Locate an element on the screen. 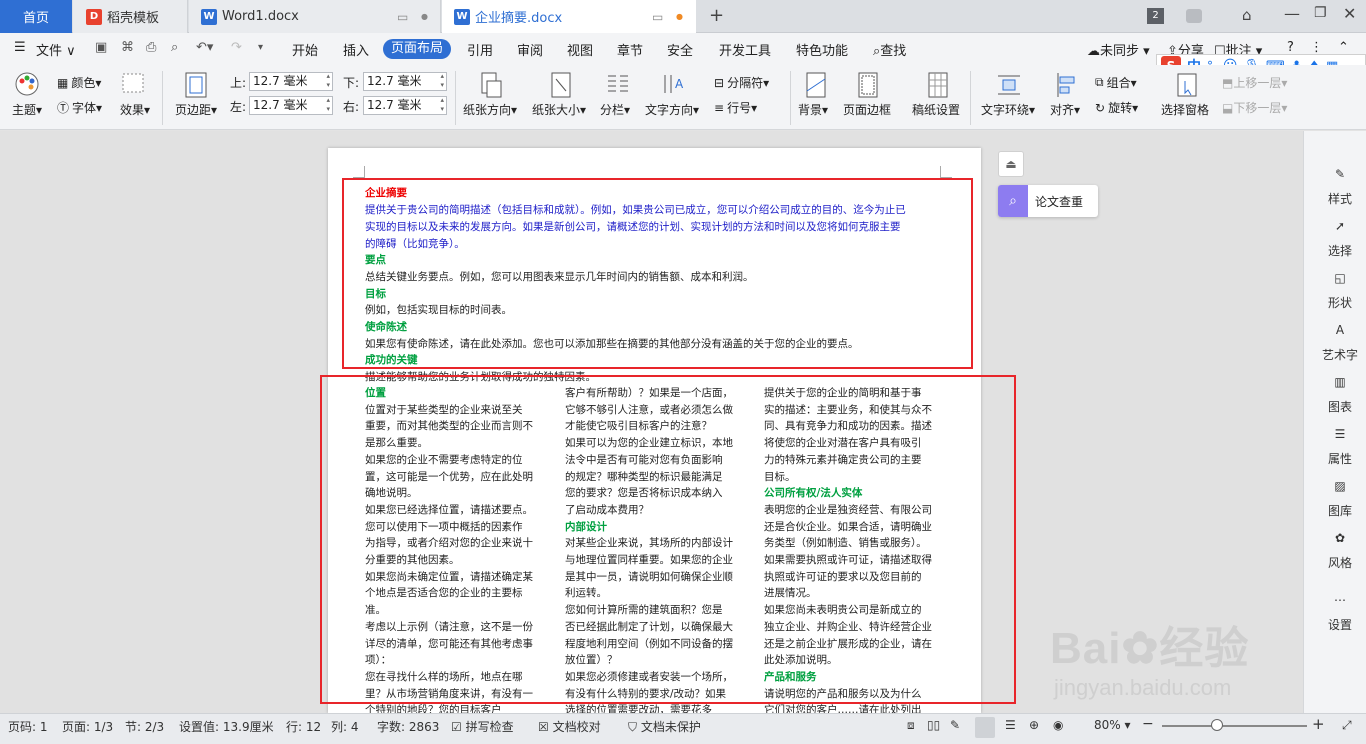 The width and height of the screenshot is (1366, 744). separator-button: ⊟ 分隔符 ▾ is located at coordinates (741, 82).